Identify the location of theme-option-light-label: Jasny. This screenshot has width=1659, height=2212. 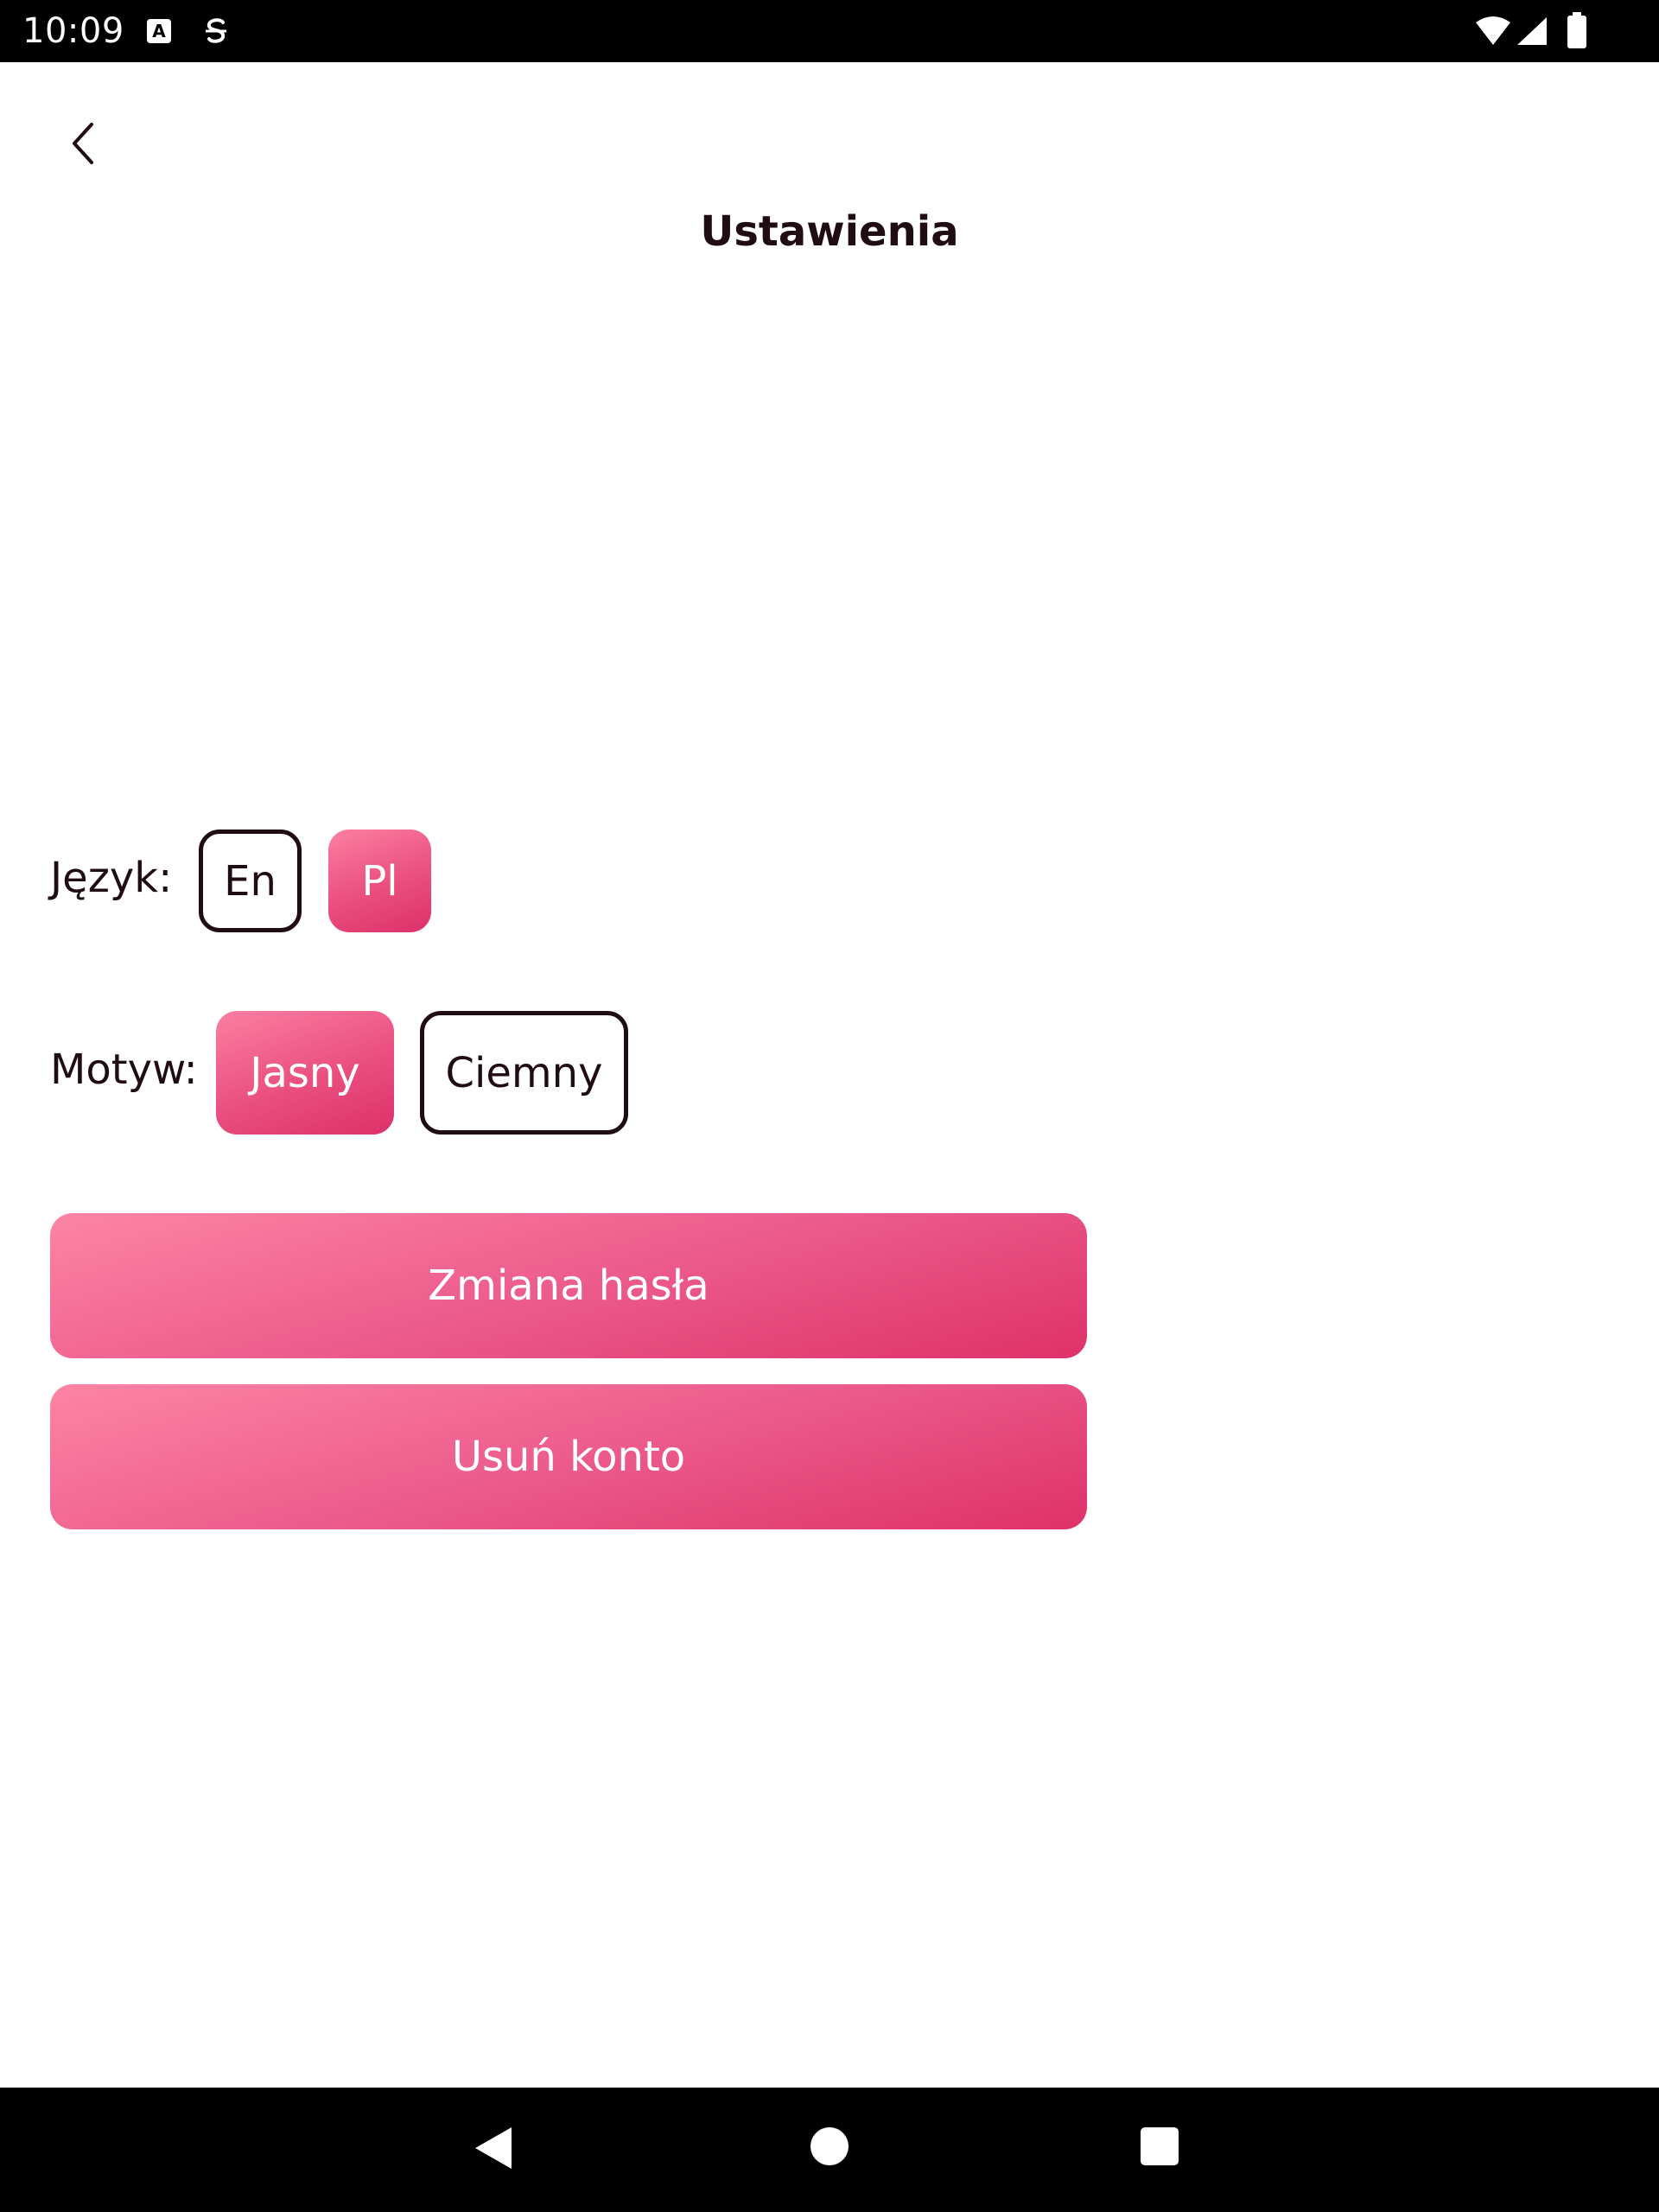
(305, 1072).